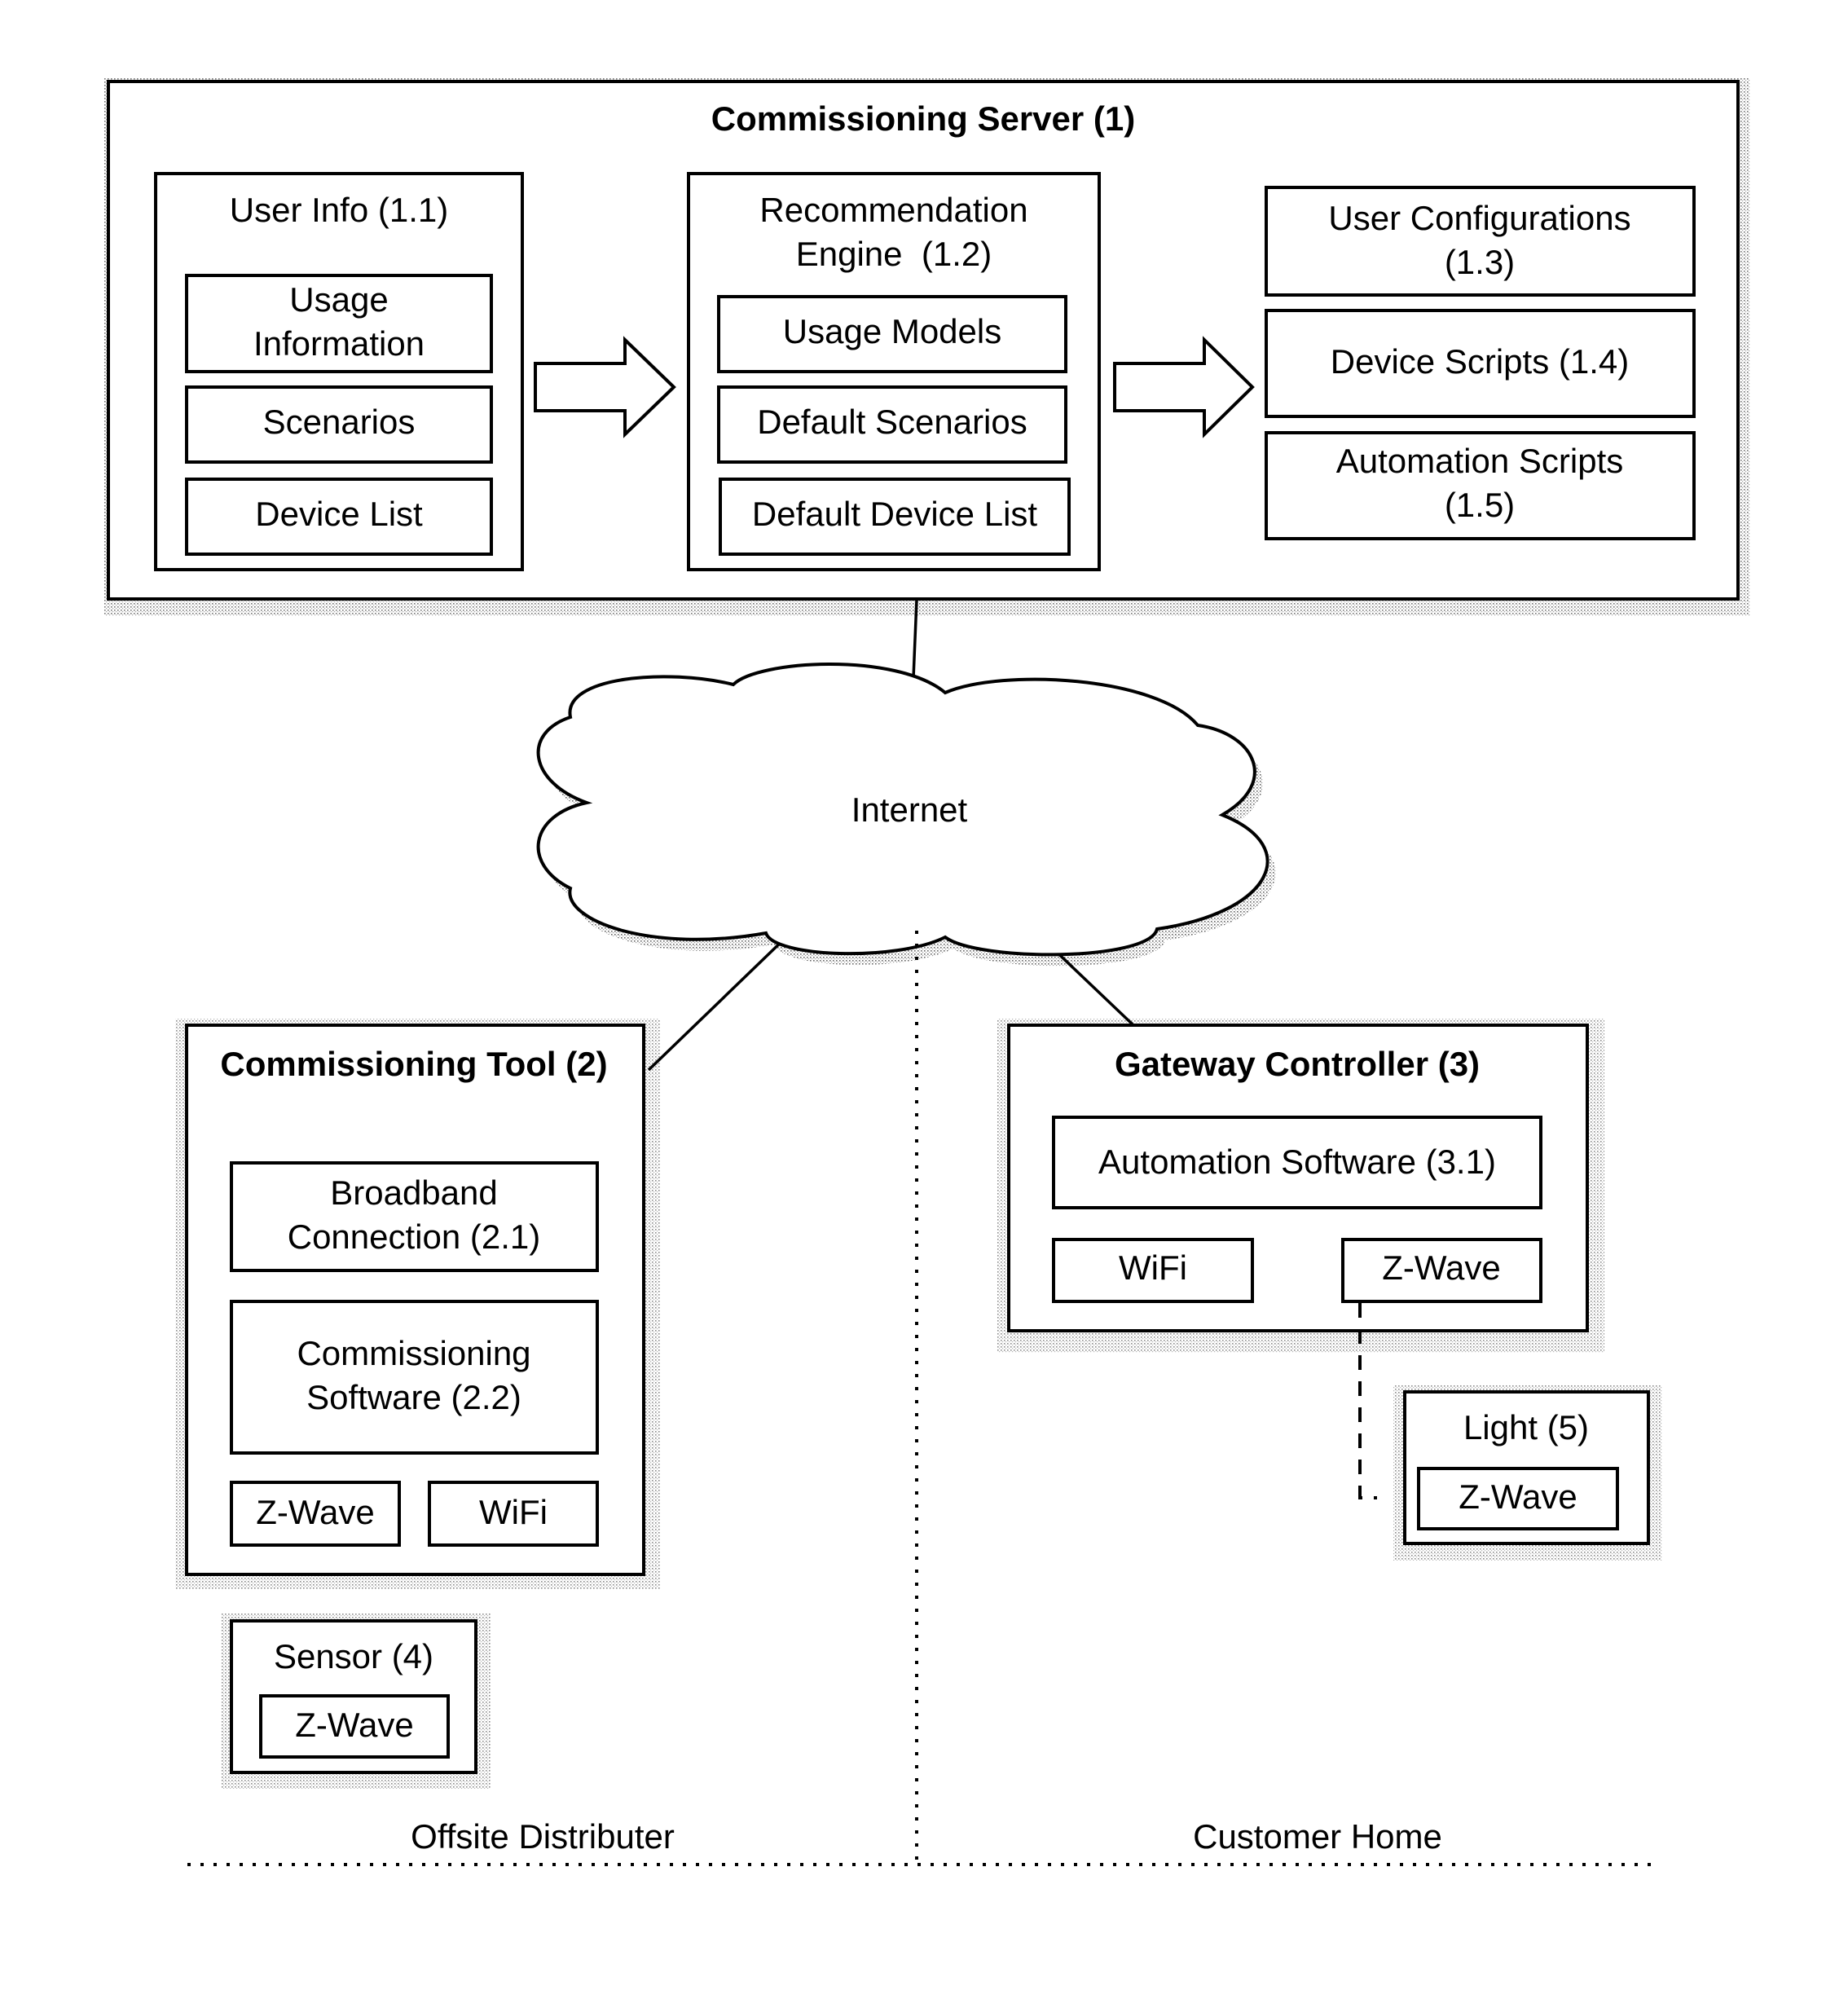 Image resolution: width=1848 pixels, height=1999 pixels. Describe the element at coordinates (414, 1236) in the screenshot. I see `broadband-line2: Connection (2.1)` at that location.